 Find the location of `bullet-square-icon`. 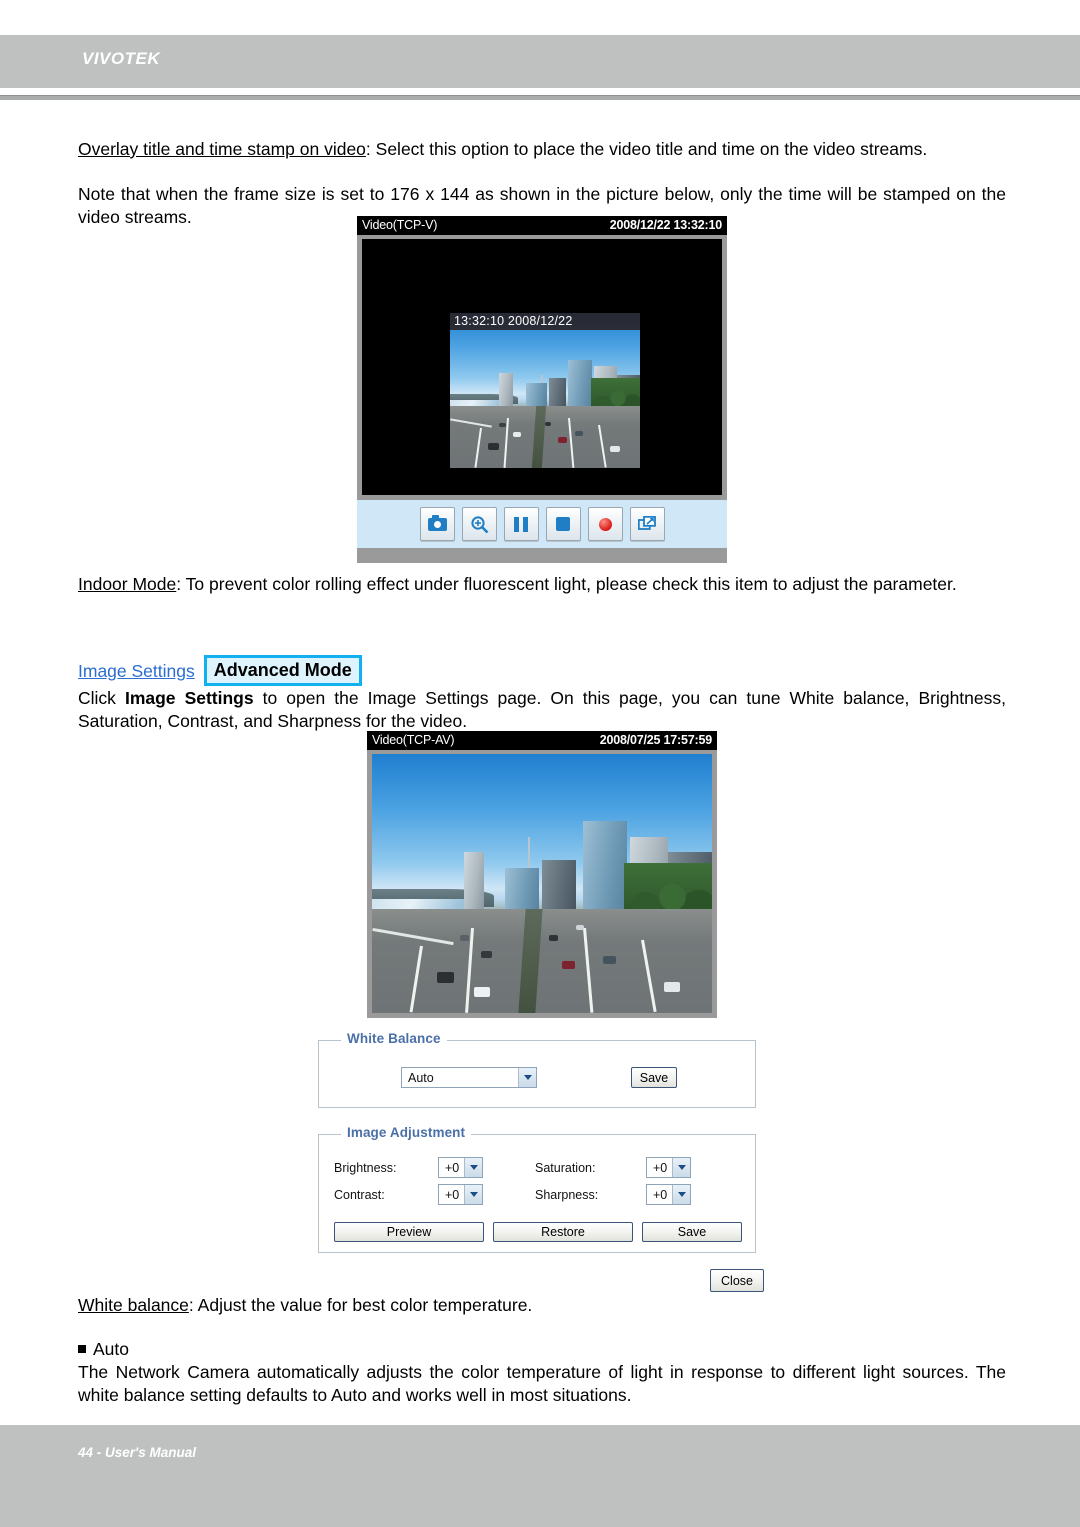

bullet-square-icon is located at coordinates (82, 1349).